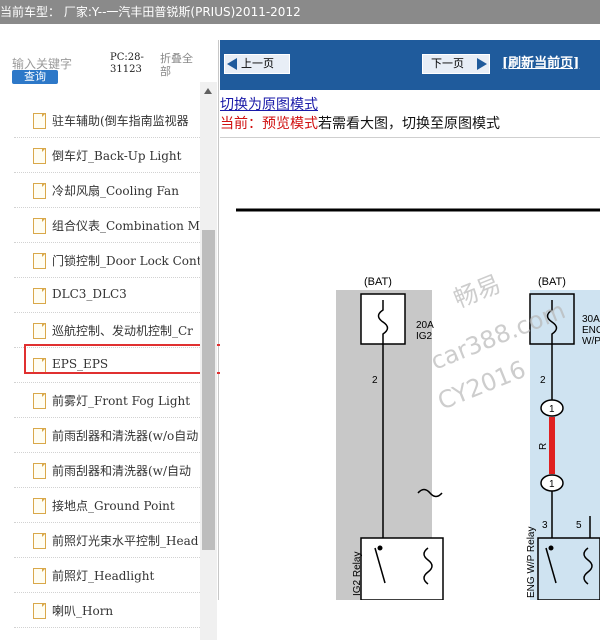 Image resolution: width=600 pixels, height=640 pixels. I want to click on pc-code-label: PC:28-31123, so click(127, 63).